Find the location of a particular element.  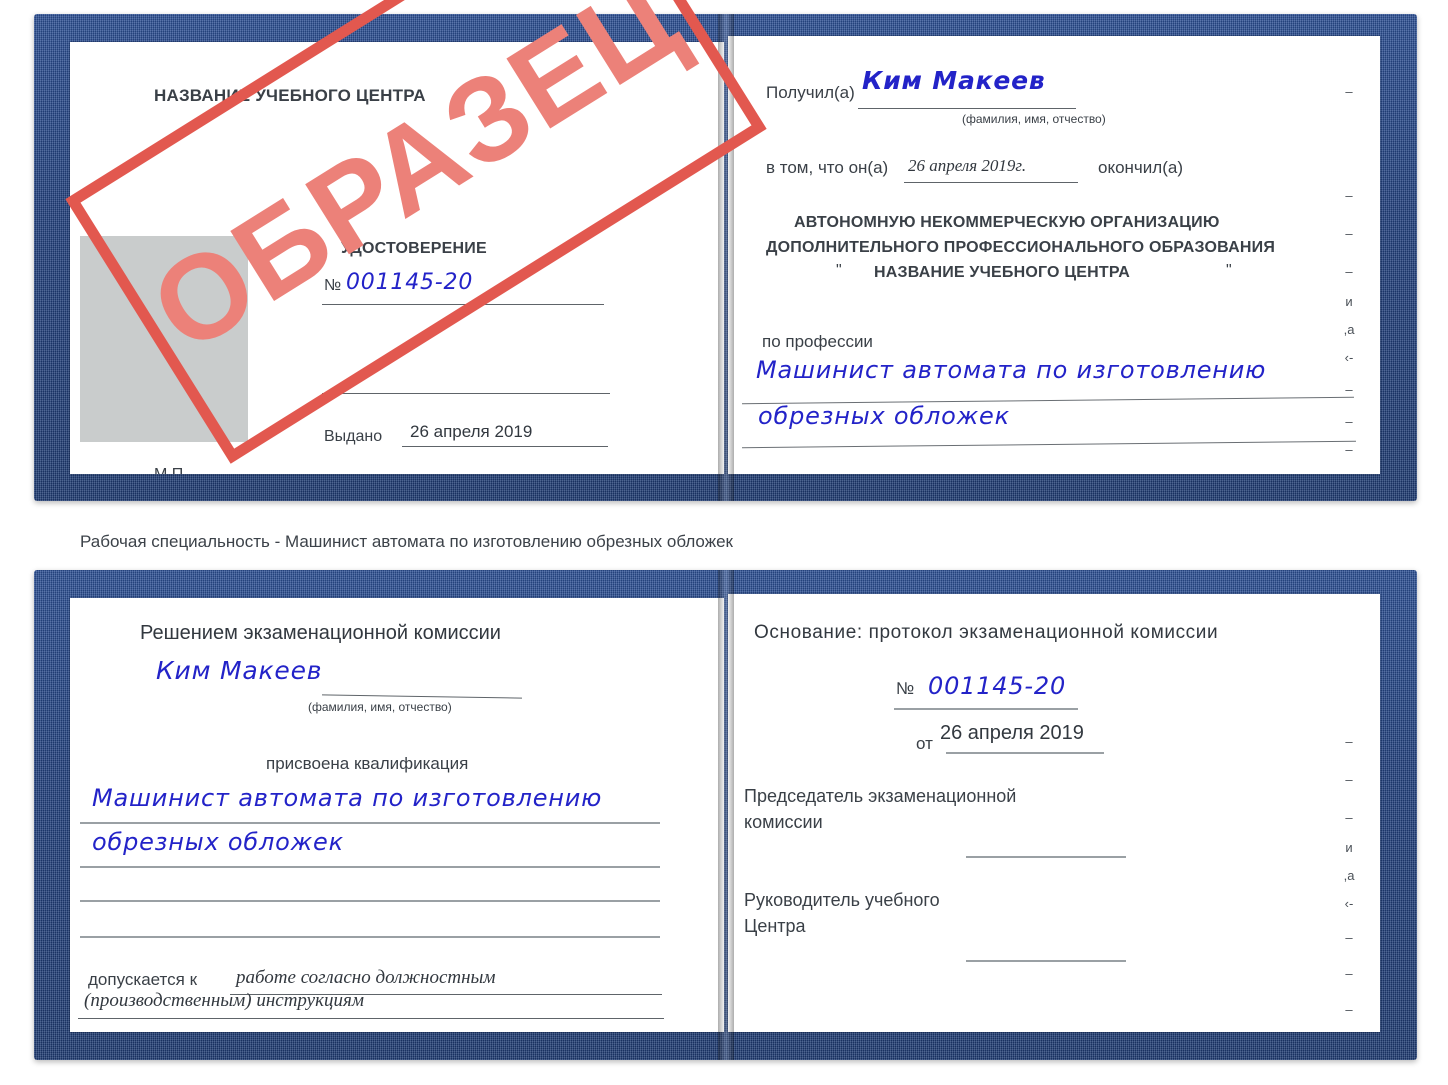

qualification-value-line-1: Машинист автомата по изготовлению is located at coordinates (347, 798).